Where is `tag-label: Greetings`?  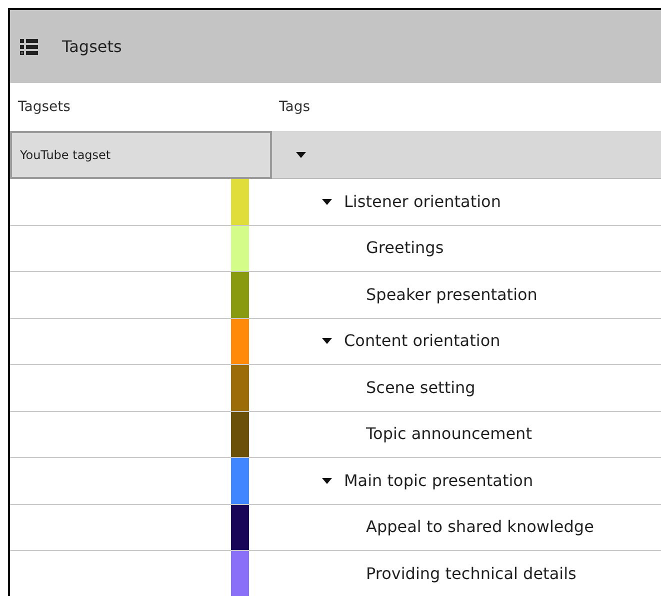
tag-label: Greetings is located at coordinates (405, 248).